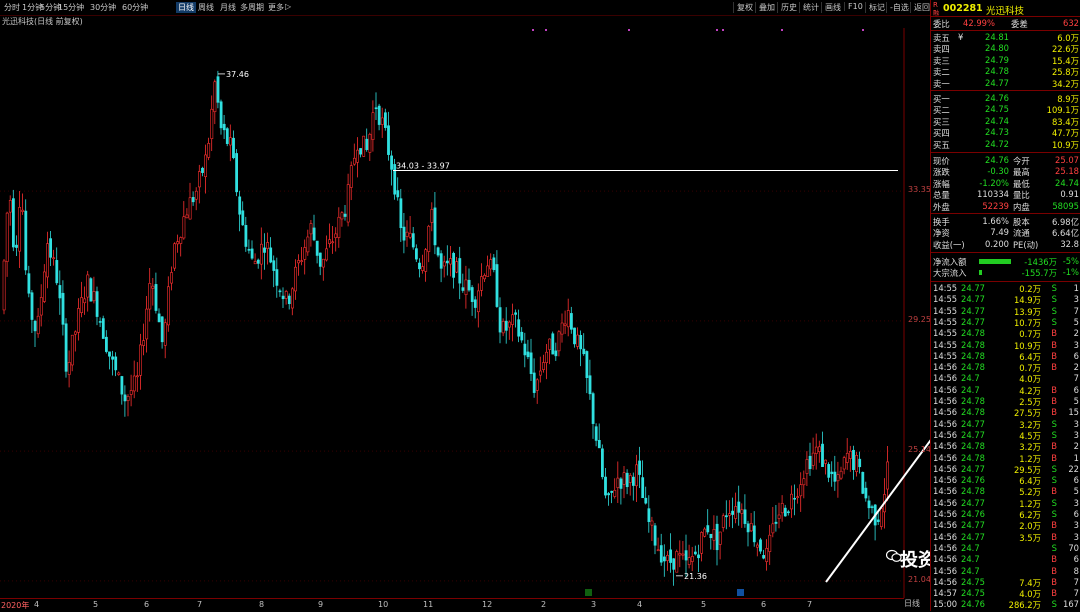 This screenshot has height=612, width=1080. Describe the element at coordinates (1065, 222) in the screenshot. I see `cell: 6.98亿` at that location.